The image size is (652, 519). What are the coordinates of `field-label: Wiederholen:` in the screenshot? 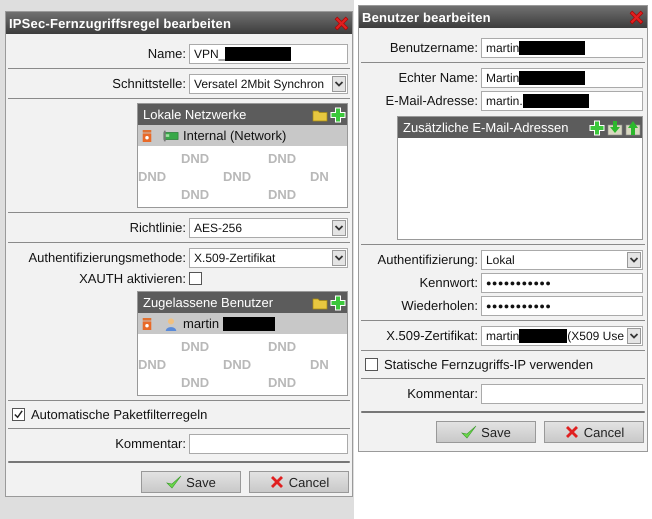 It's located at (439, 305).